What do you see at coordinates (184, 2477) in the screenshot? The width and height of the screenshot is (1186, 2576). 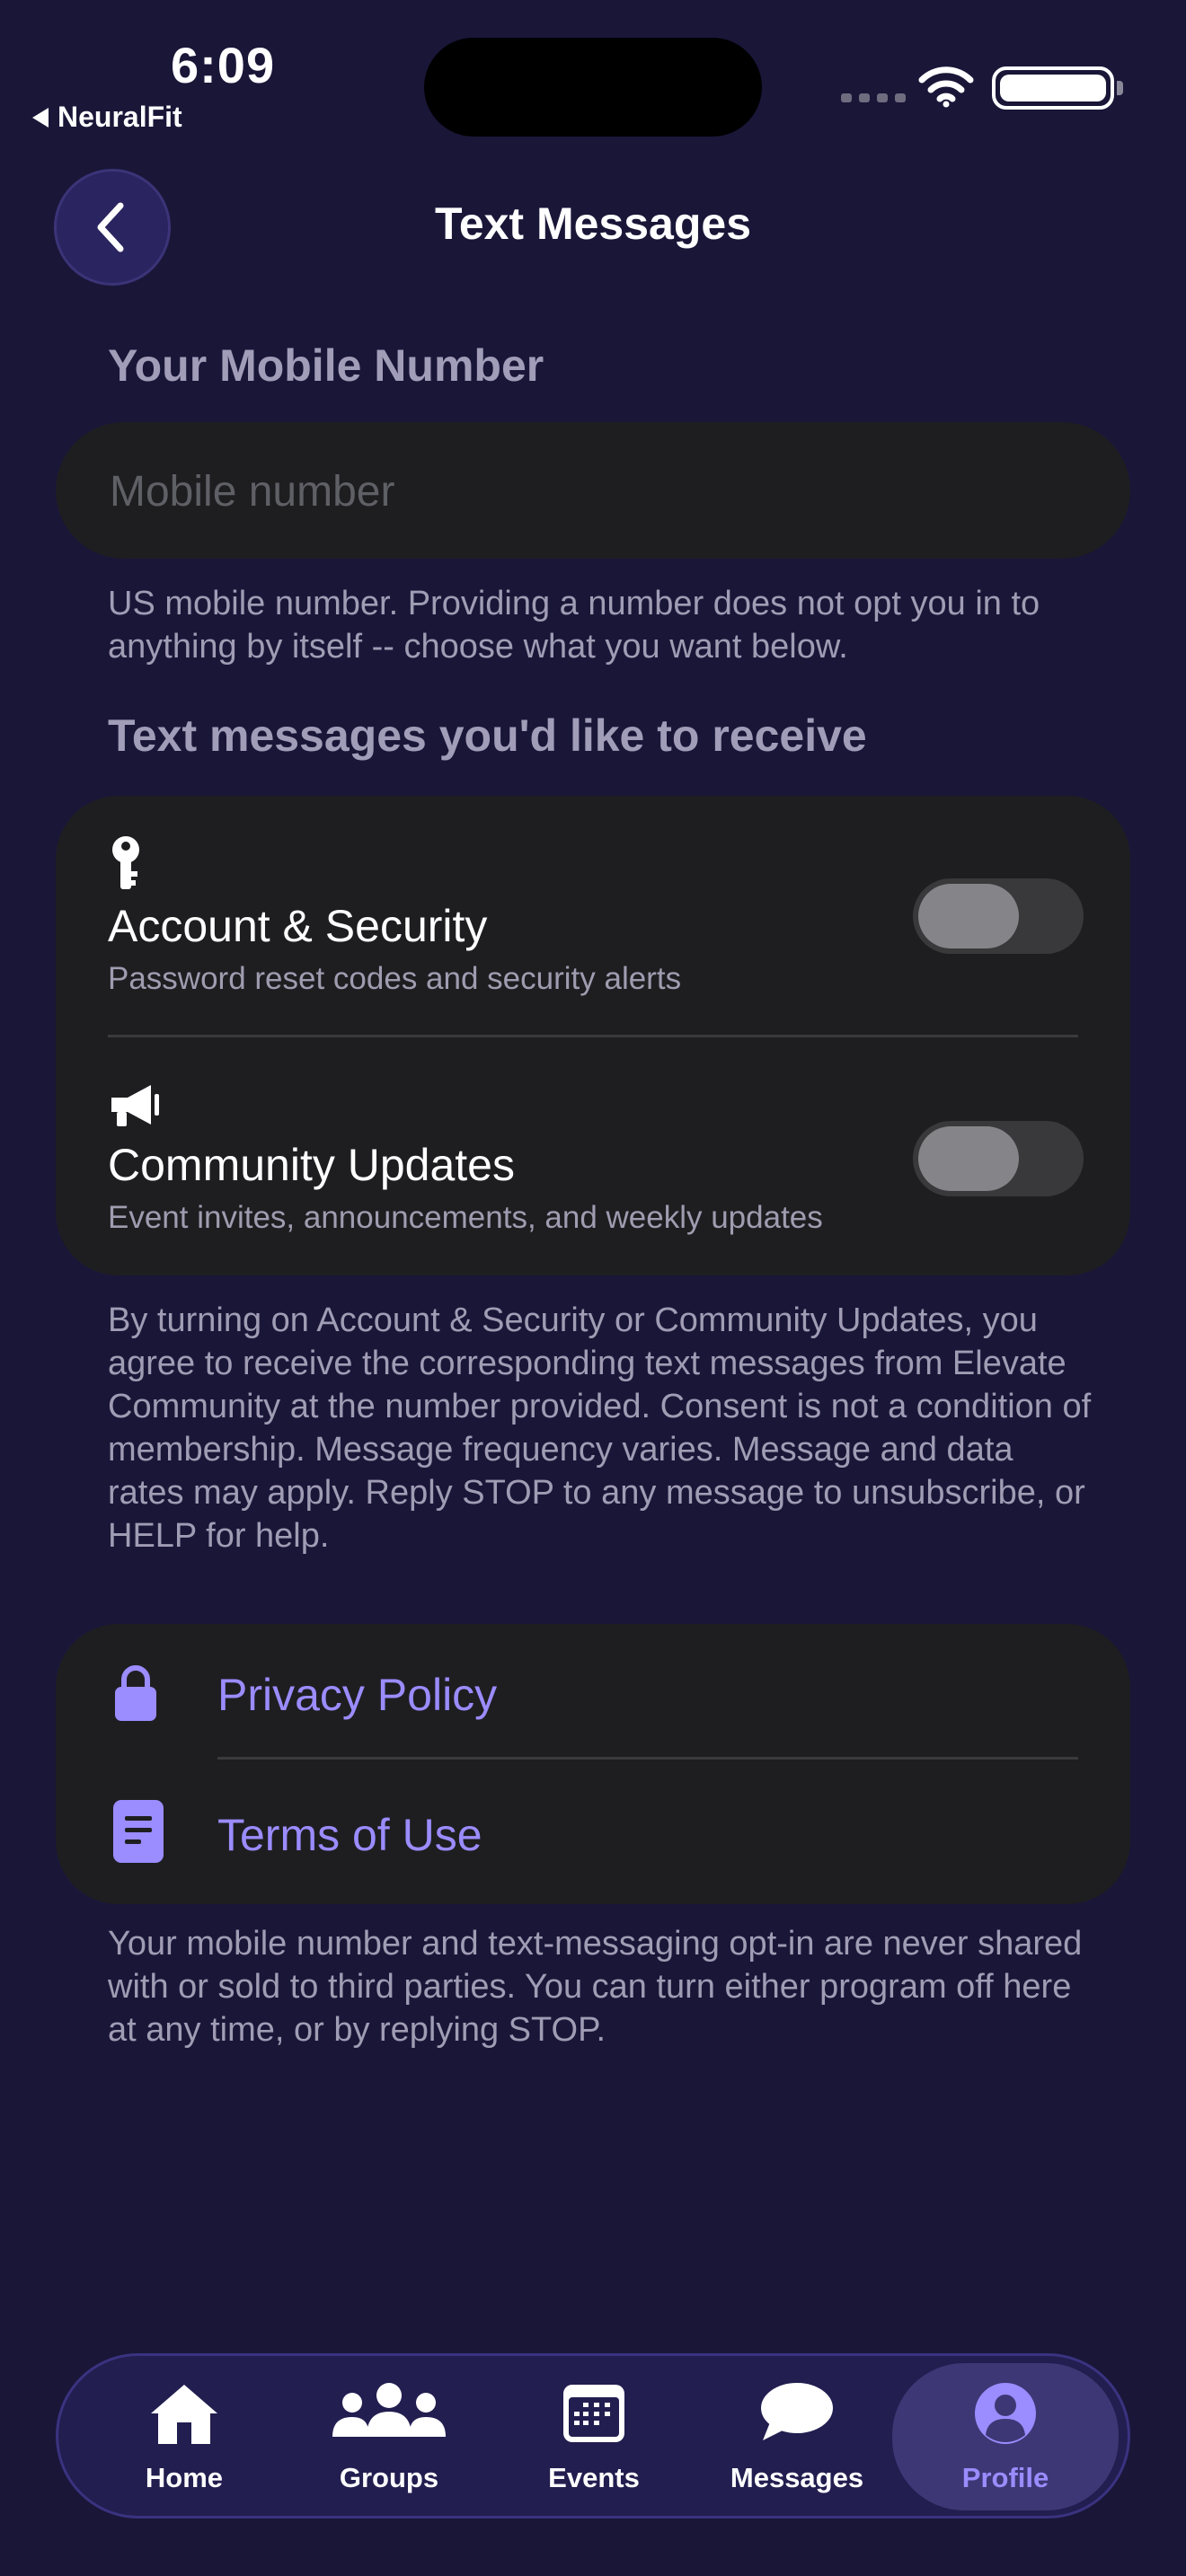 I see `tab-home-label: Home` at bounding box center [184, 2477].